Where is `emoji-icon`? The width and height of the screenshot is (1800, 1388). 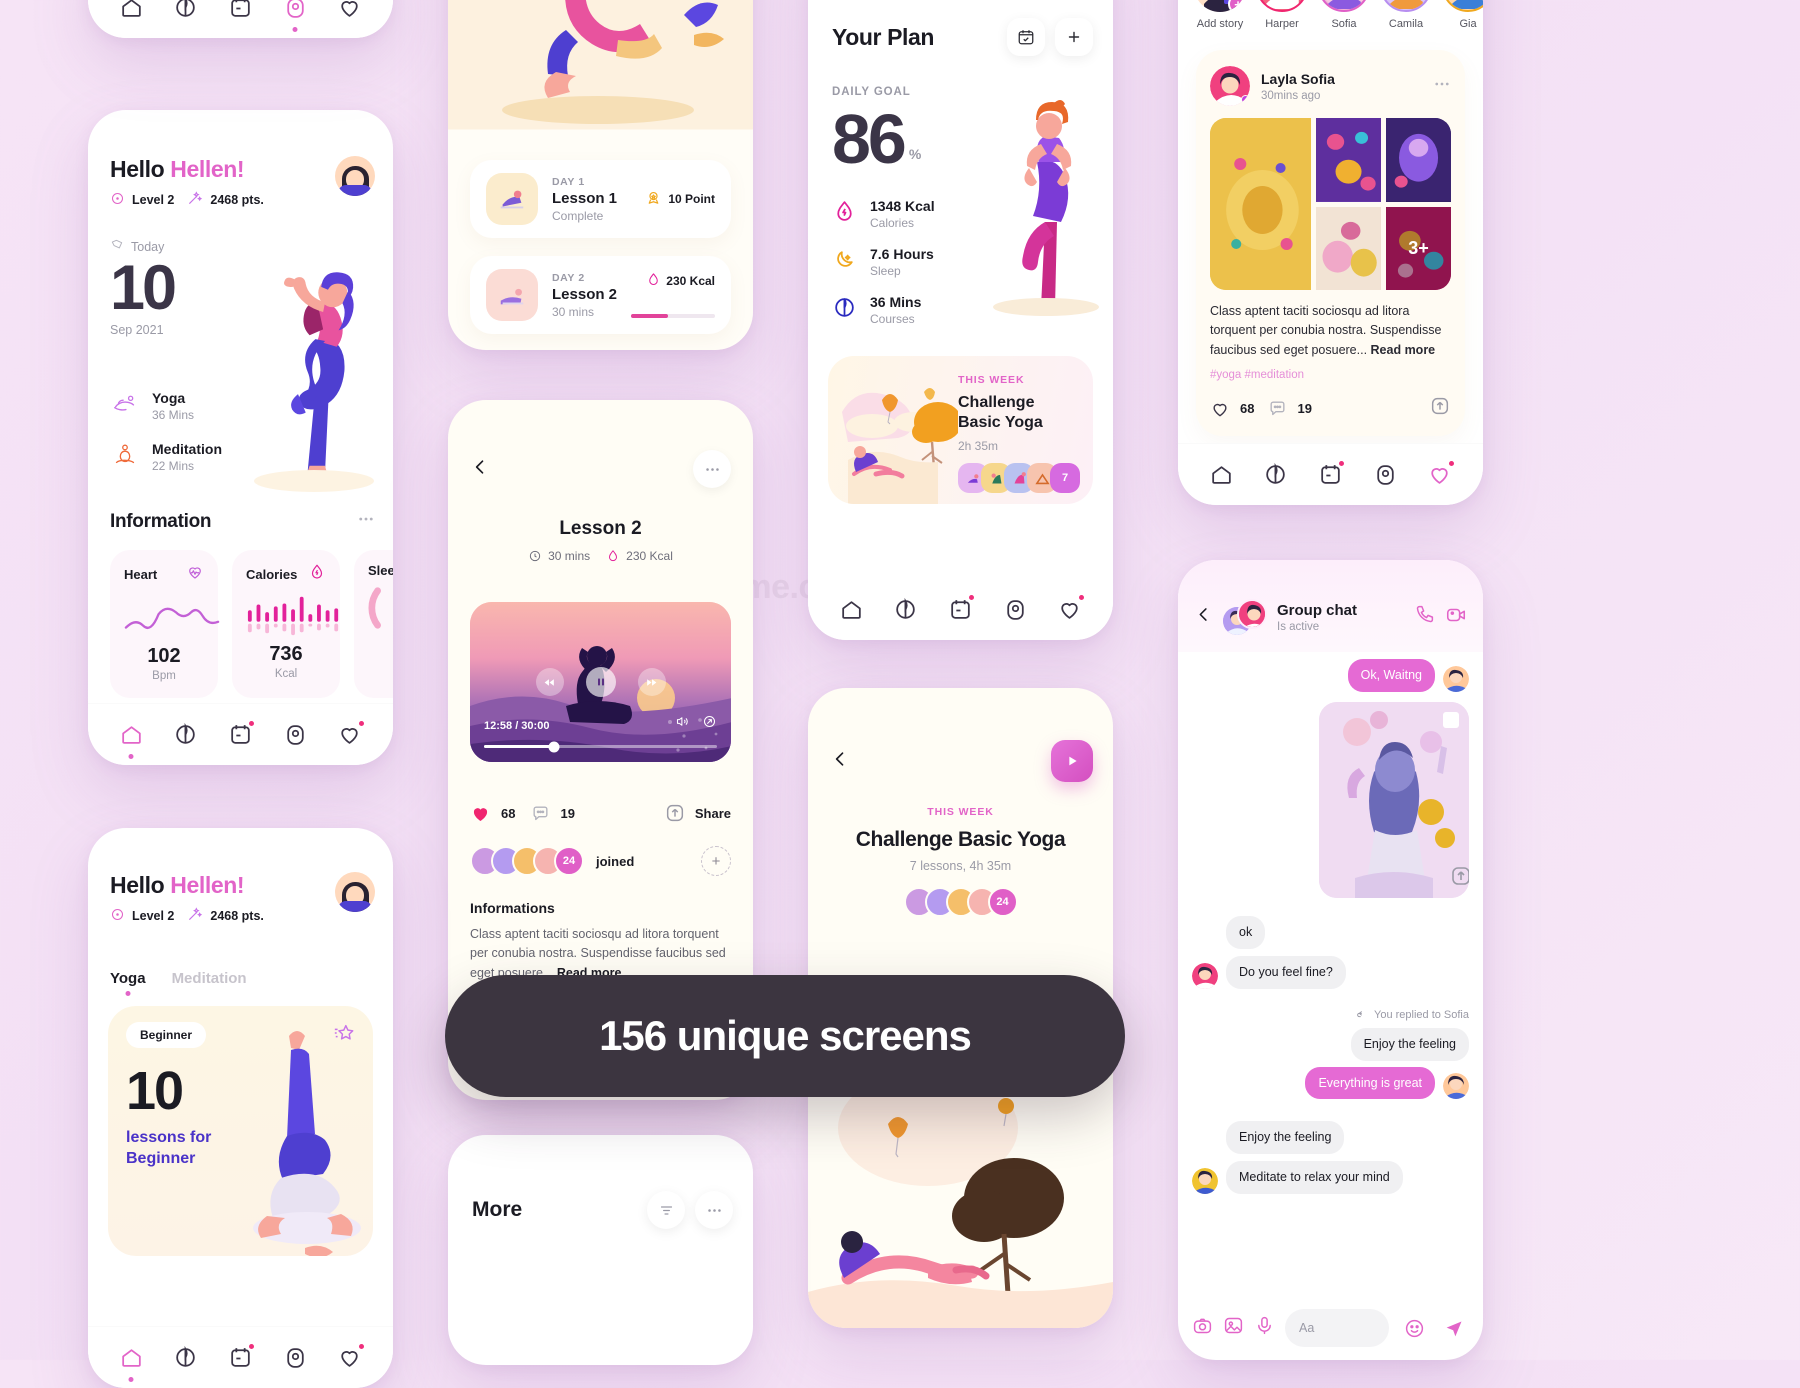 emoji-icon is located at coordinates (1414, 1328).